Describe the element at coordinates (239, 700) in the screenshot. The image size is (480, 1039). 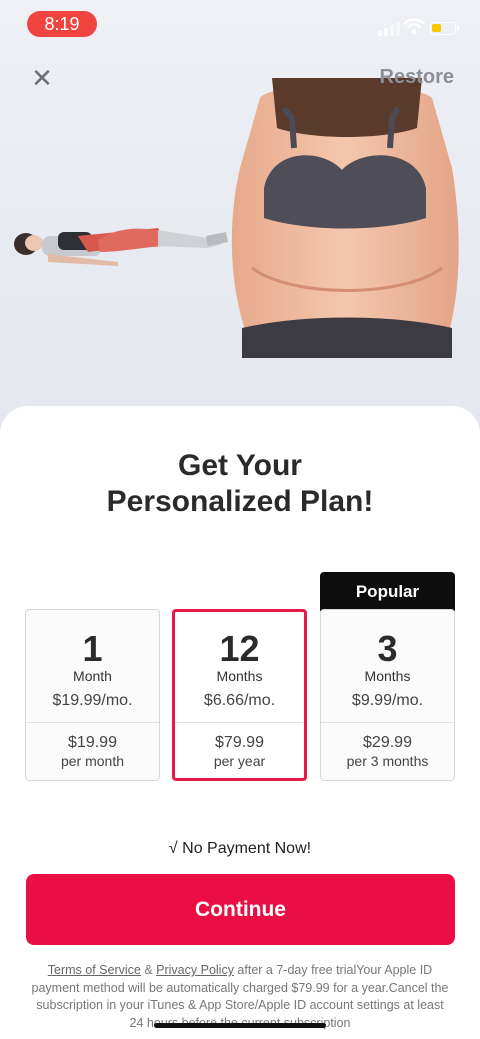
I see `plan-monthly-price: $6.66/mo.` at that location.